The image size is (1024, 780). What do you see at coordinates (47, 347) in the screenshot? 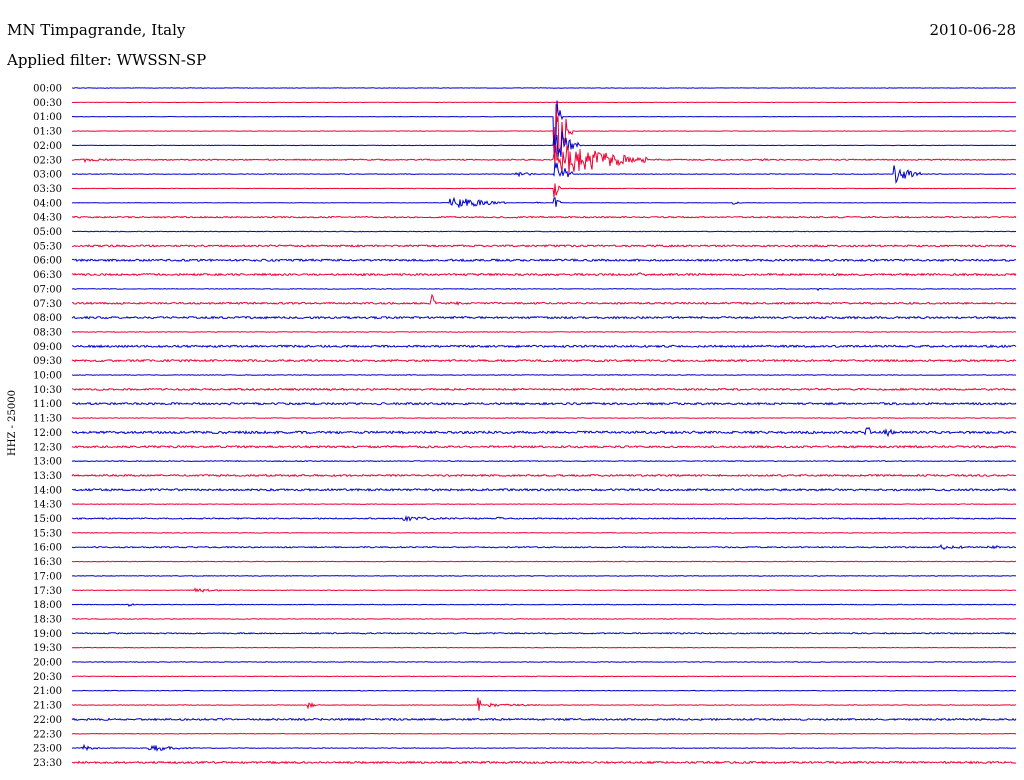
I see `time-label: 09:00` at bounding box center [47, 347].